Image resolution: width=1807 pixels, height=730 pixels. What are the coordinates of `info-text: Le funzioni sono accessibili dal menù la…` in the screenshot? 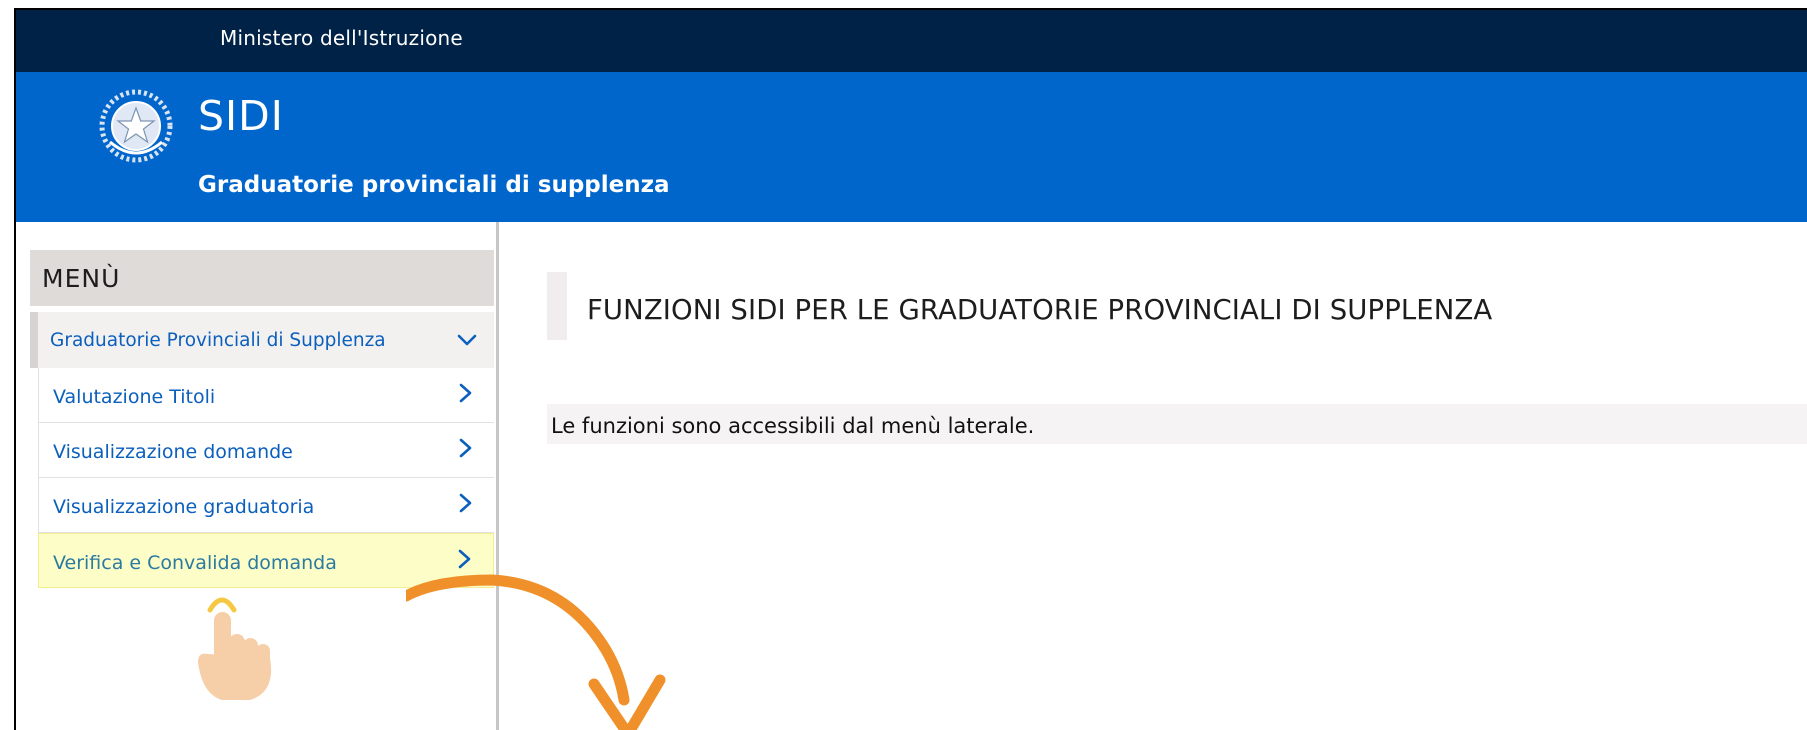 It's located at (793, 426).